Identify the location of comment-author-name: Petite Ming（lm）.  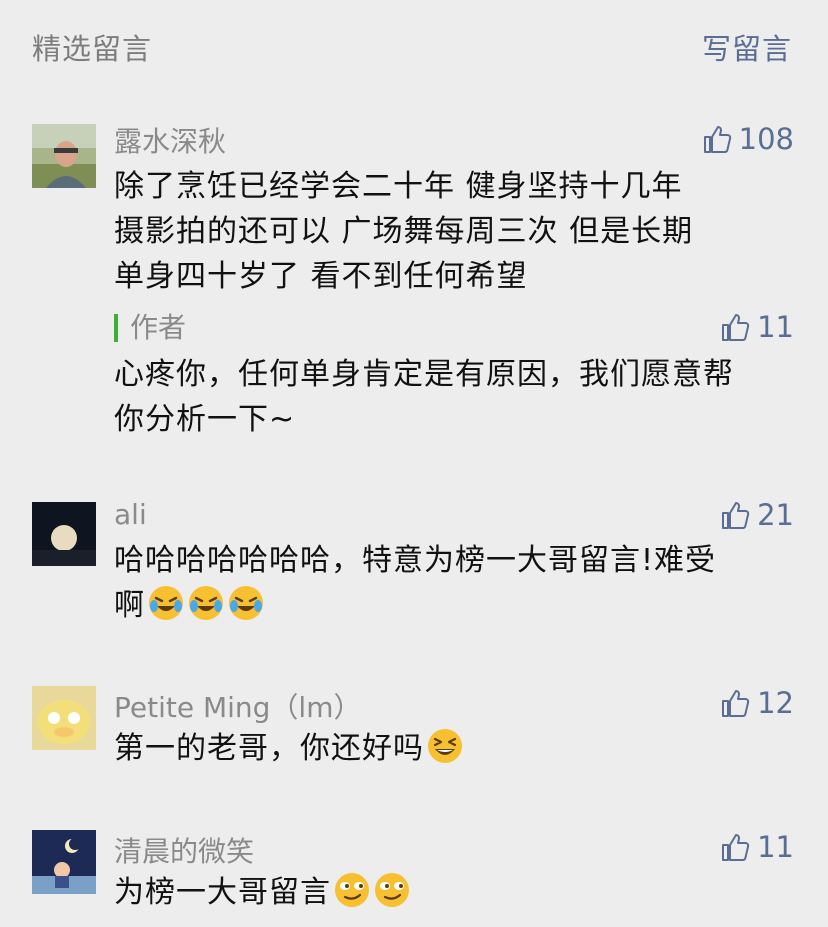
(238, 706).